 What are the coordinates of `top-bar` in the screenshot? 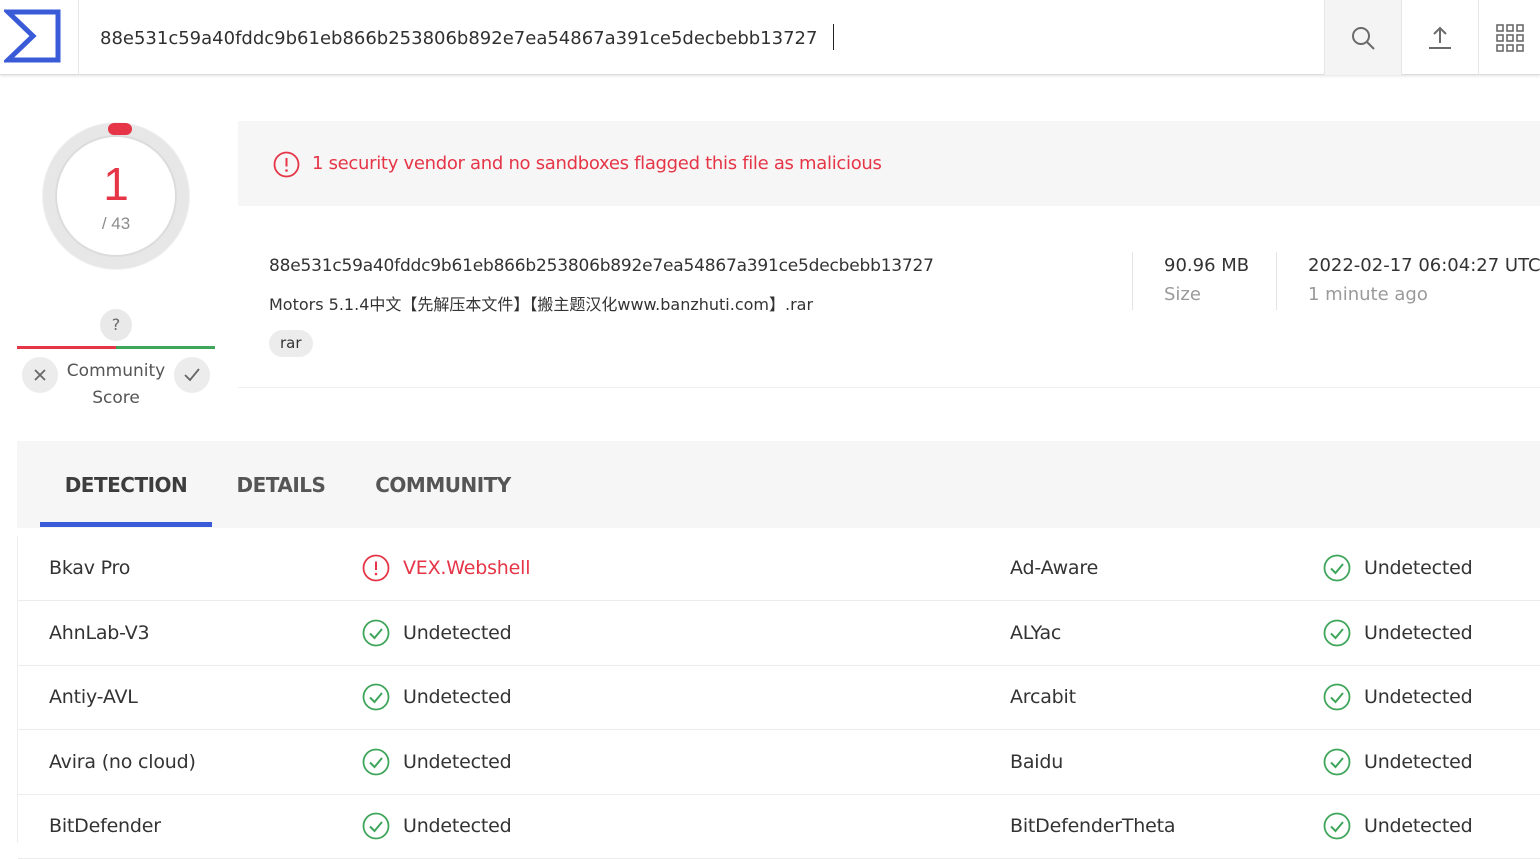 It's located at (770, 37).